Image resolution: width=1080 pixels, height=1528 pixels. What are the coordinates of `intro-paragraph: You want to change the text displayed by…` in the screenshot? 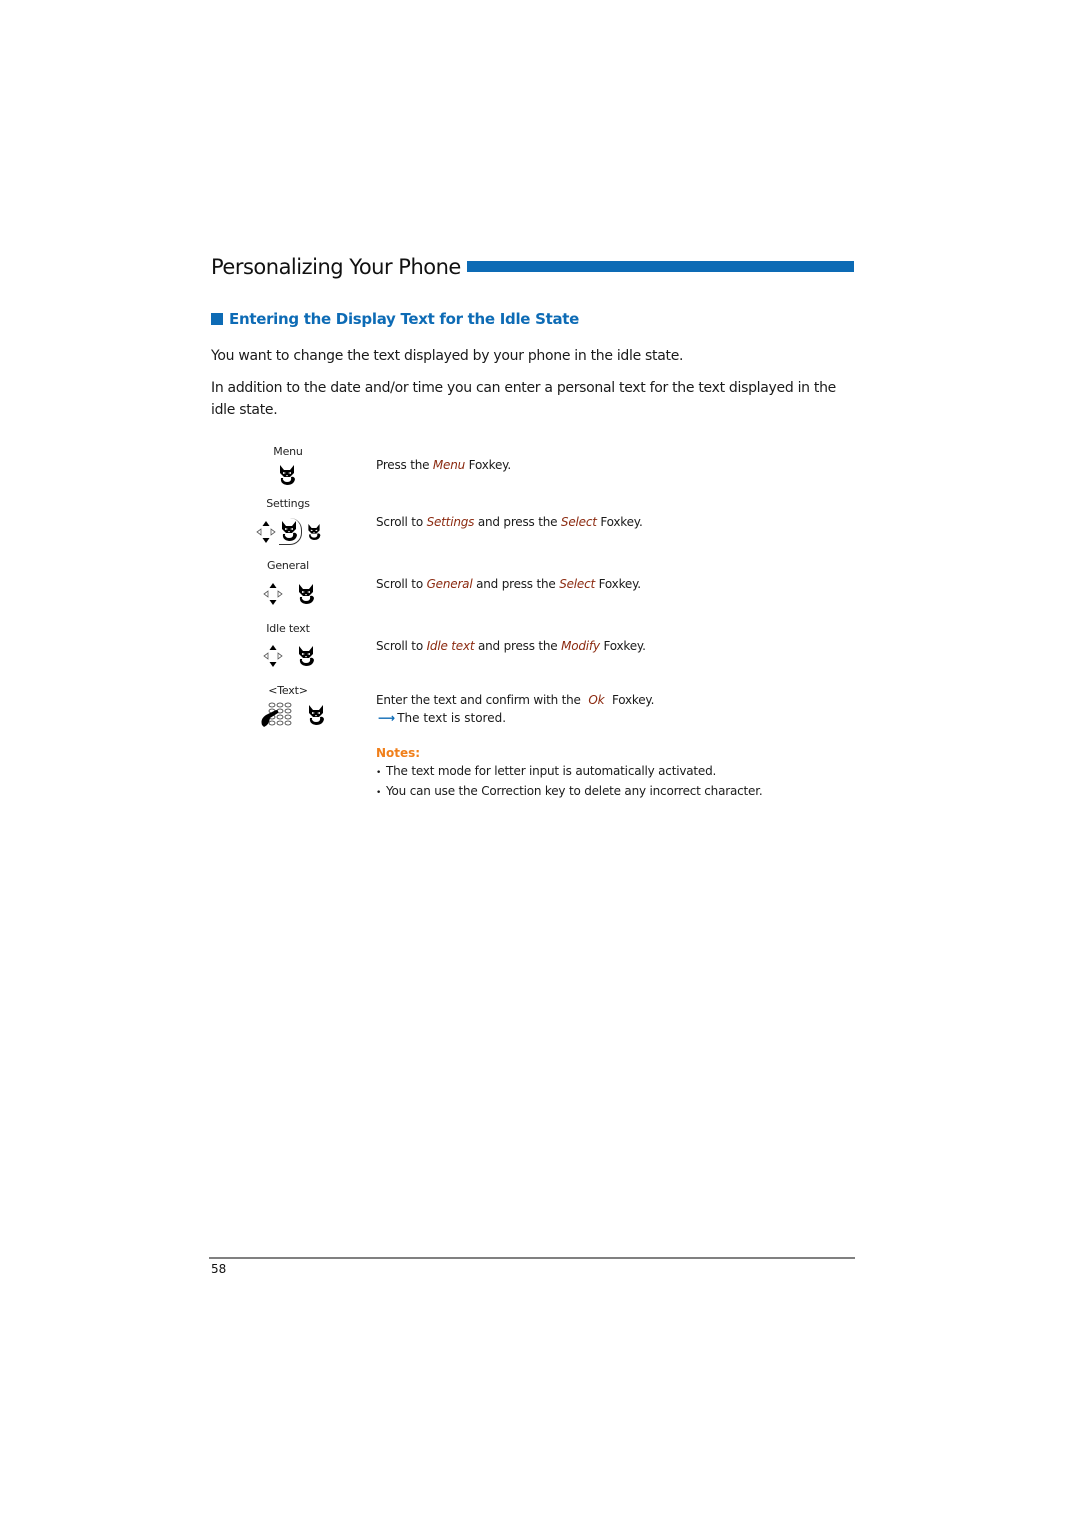 It's located at (447, 356).